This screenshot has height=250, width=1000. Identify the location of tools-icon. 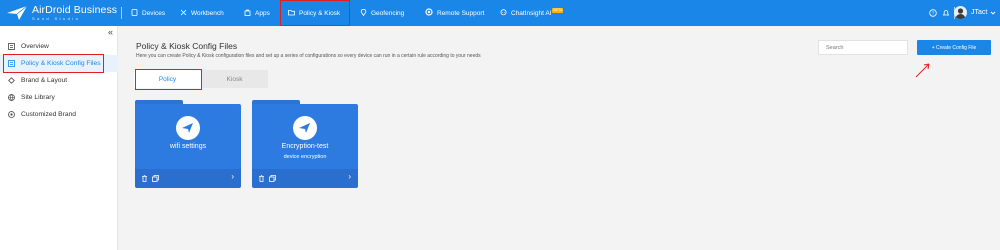
(183, 13).